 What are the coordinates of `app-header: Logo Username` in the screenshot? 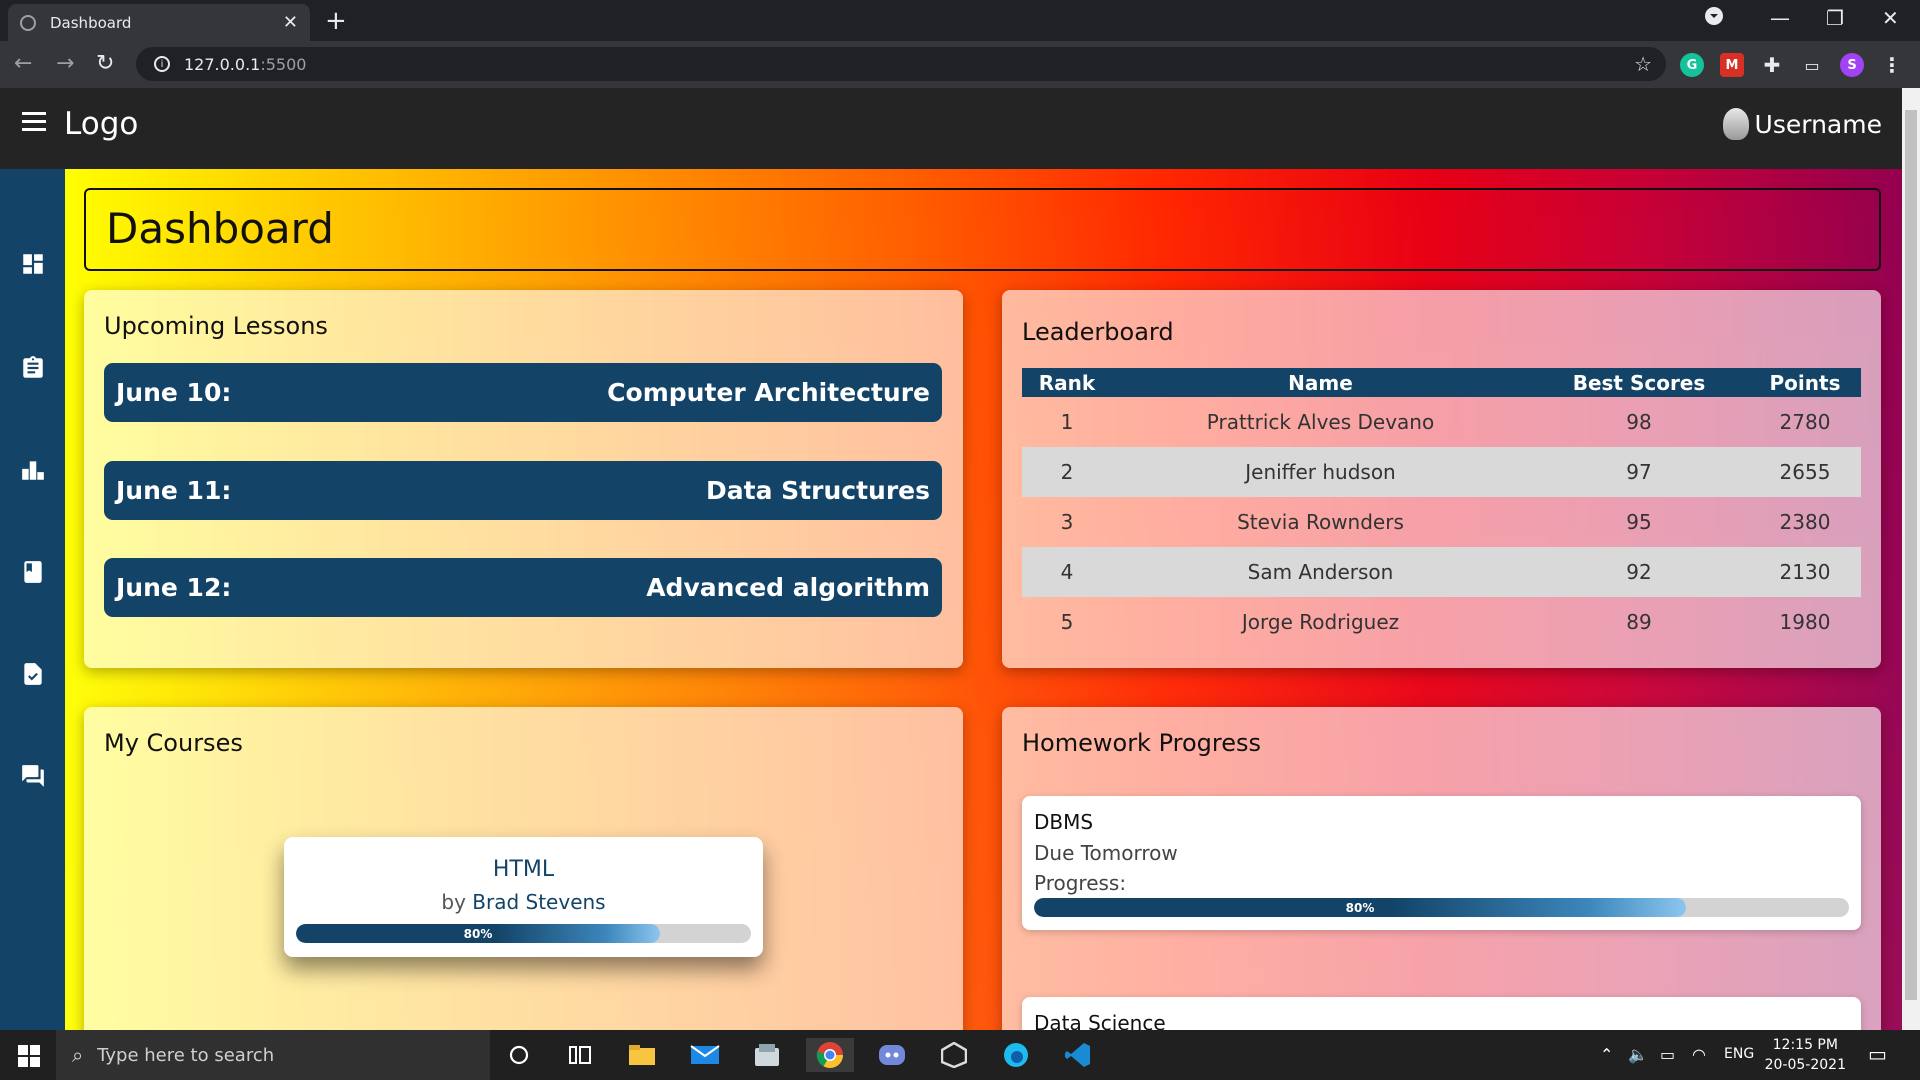 It's located at (951, 128).